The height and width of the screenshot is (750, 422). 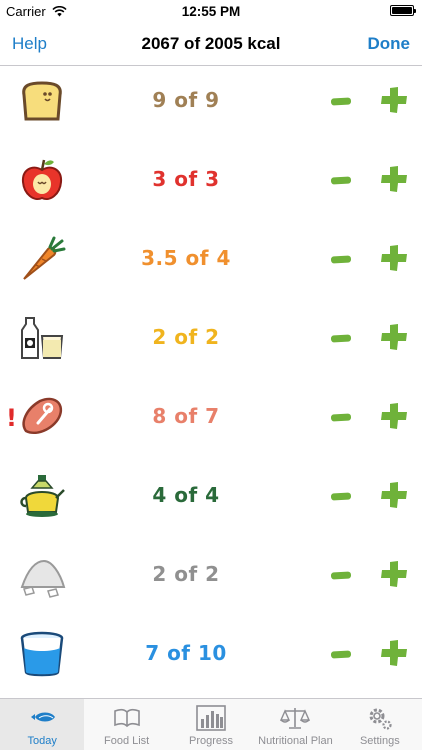 What do you see at coordinates (186, 495) in the screenshot?
I see `food-count: 4 of 4` at bounding box center [186, 495].